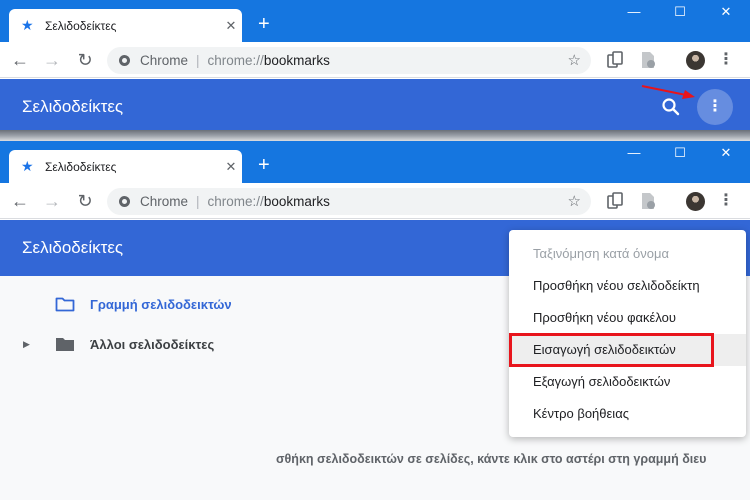 This screenshot has width=750, height=500. What do you see at coordinates (715, 107) in the screenshot?
I see `organize-menu-button: ⋮` at bounding box center [715, 107].